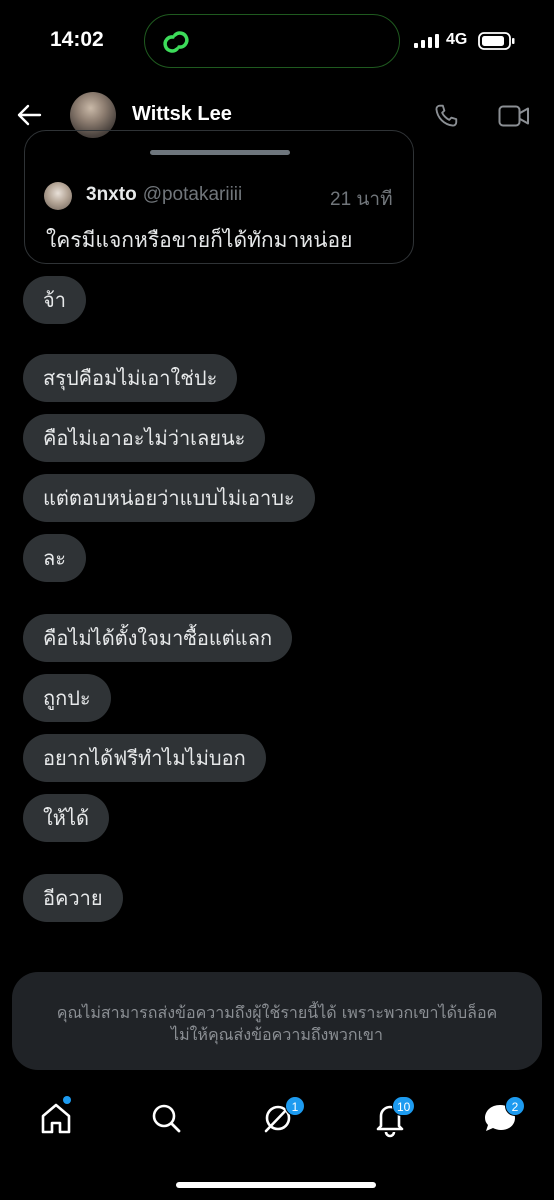 This screenshot has width=554, height=1200. Describe the element at coordinates (166, 1118) in the screenshot. I see `search-icon` at that location.